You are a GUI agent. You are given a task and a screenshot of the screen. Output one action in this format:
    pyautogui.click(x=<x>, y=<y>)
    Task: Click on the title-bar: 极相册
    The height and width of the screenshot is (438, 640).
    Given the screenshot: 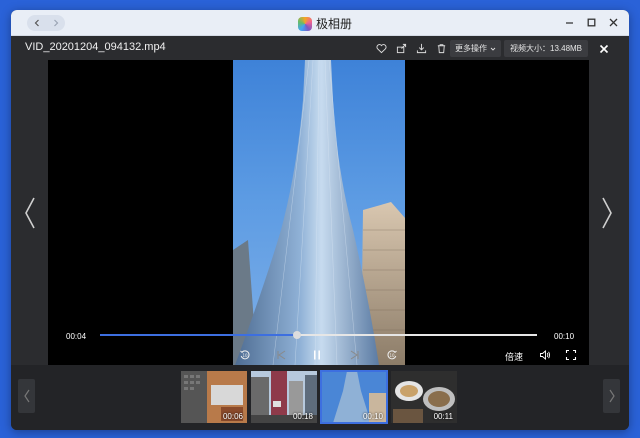 What is the action you would take?
    pyautogui.click(x=320, y=23)
    